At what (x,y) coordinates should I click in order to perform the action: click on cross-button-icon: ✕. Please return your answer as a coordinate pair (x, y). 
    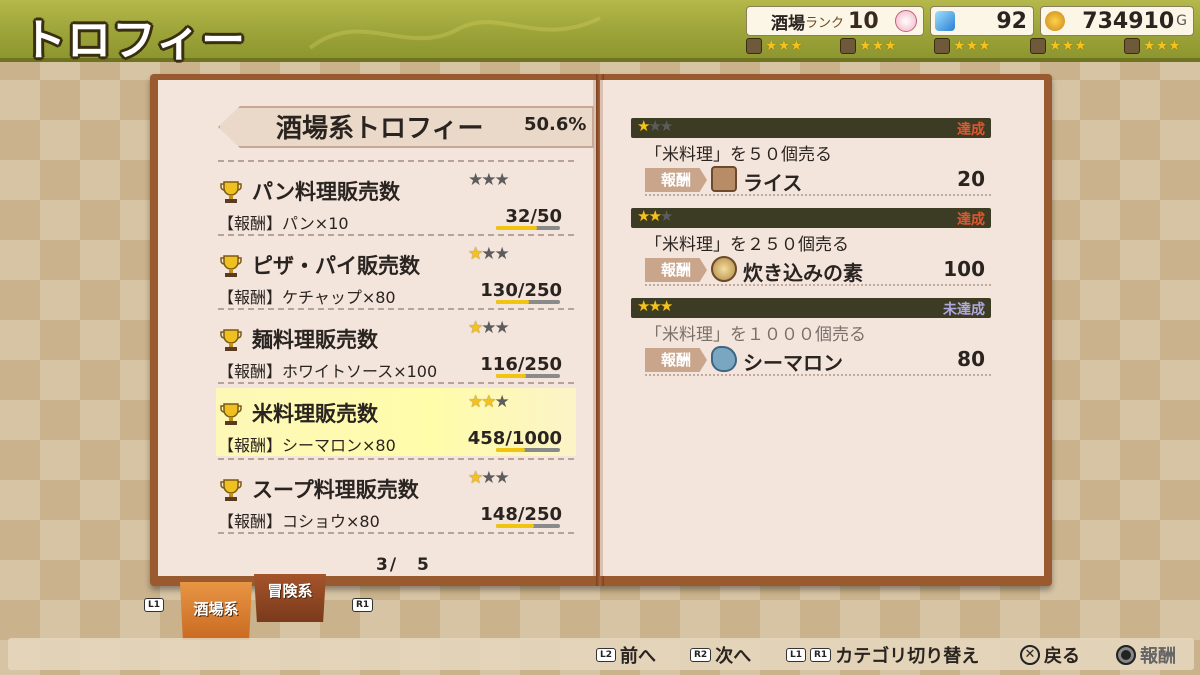
    Looking at the image, I should click on (1030, 655).